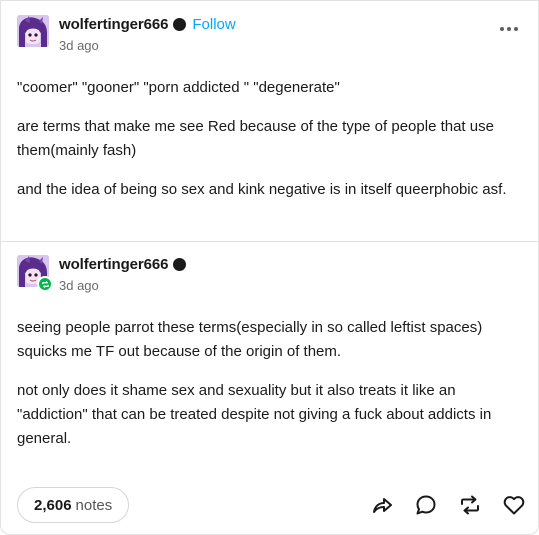  What do you see at coordinates (514, 505) in the screenshot?
I see `like-icon` at bounding box center [514, 505].